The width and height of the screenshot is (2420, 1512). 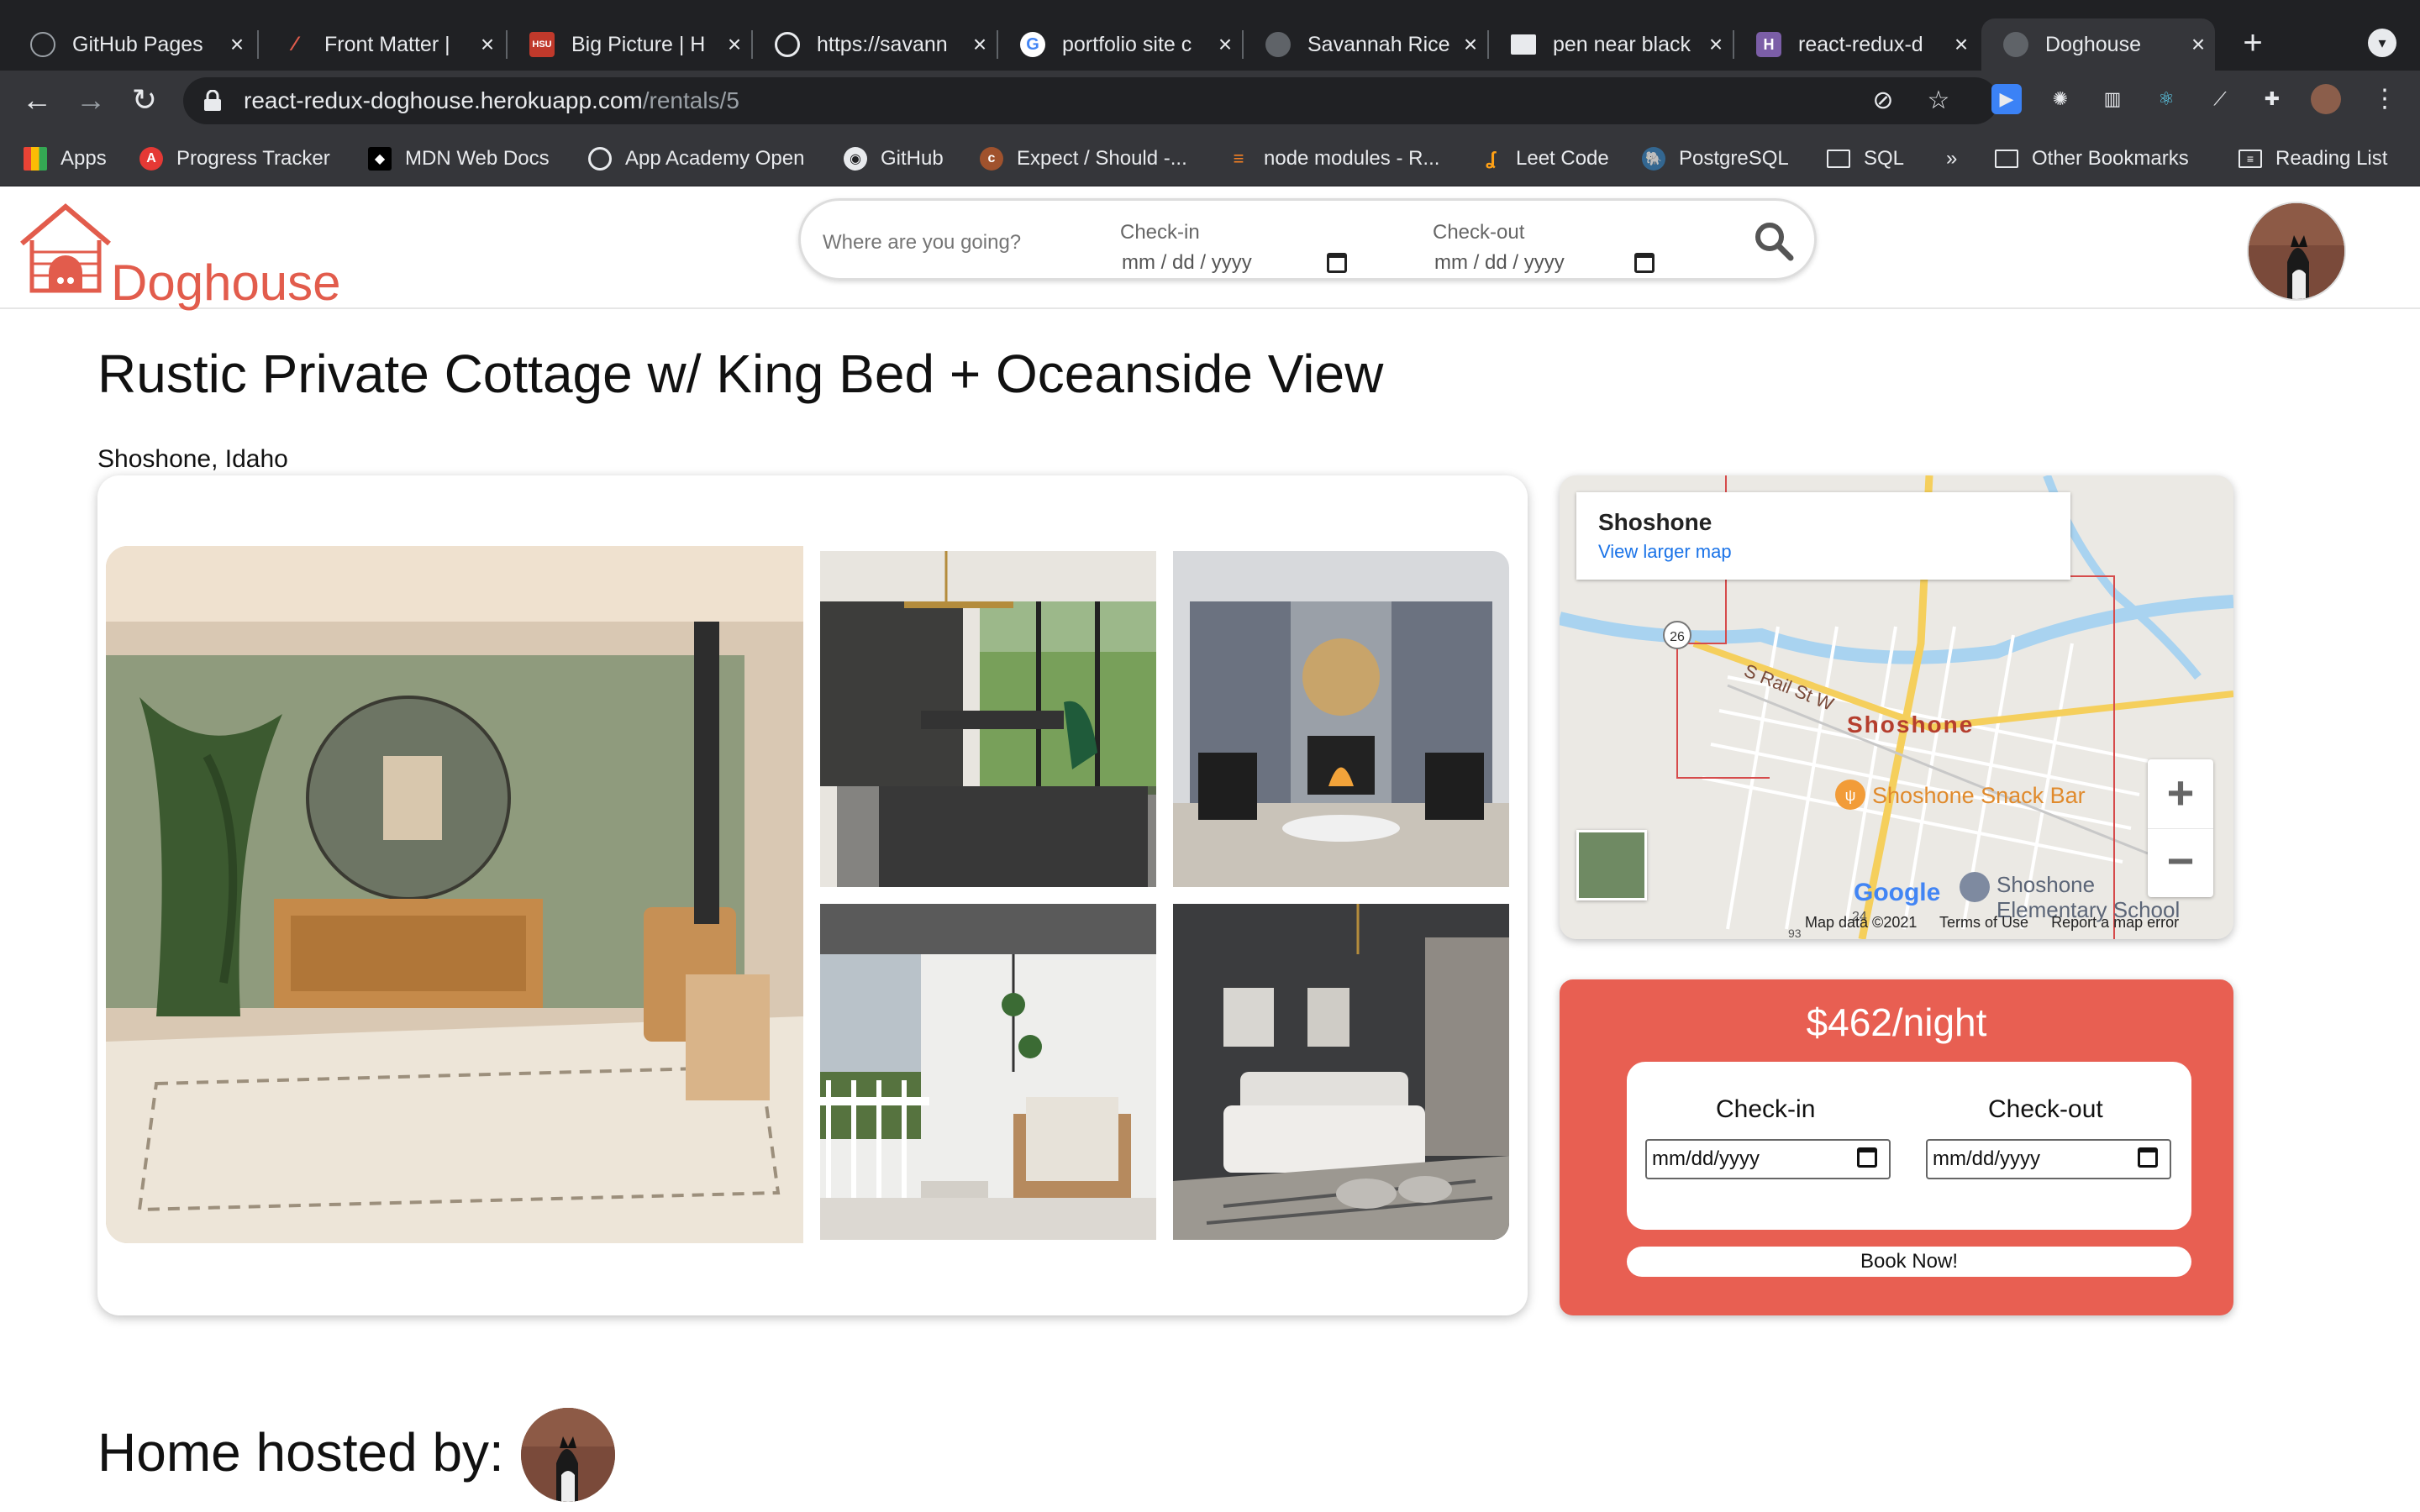 I want to click on svg-text: Shoshone, so click(x=1911, y=724).